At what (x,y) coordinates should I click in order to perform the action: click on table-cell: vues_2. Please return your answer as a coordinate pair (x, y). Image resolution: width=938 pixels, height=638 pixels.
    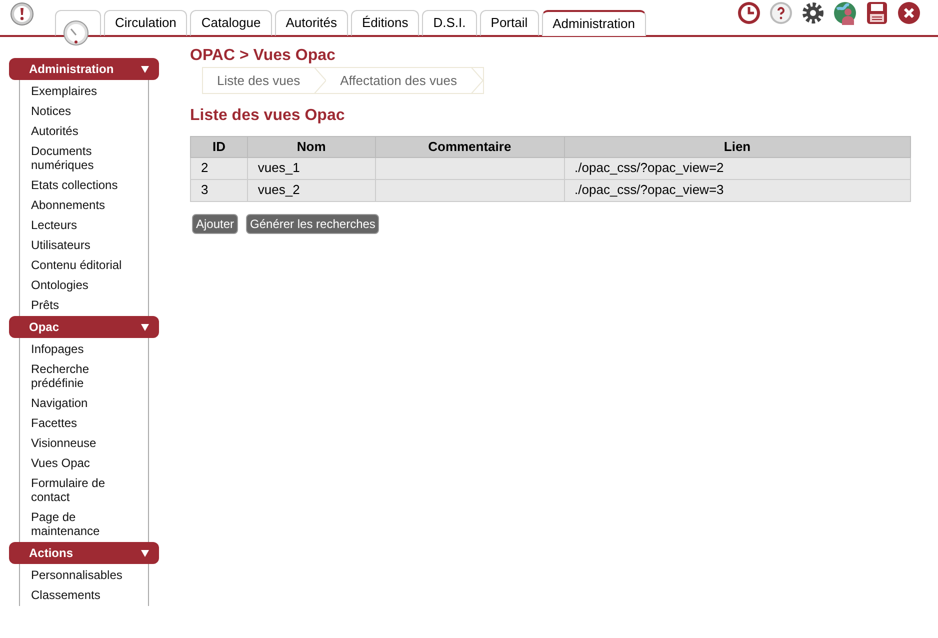
    Looking at the image, I should click on (311, 190).